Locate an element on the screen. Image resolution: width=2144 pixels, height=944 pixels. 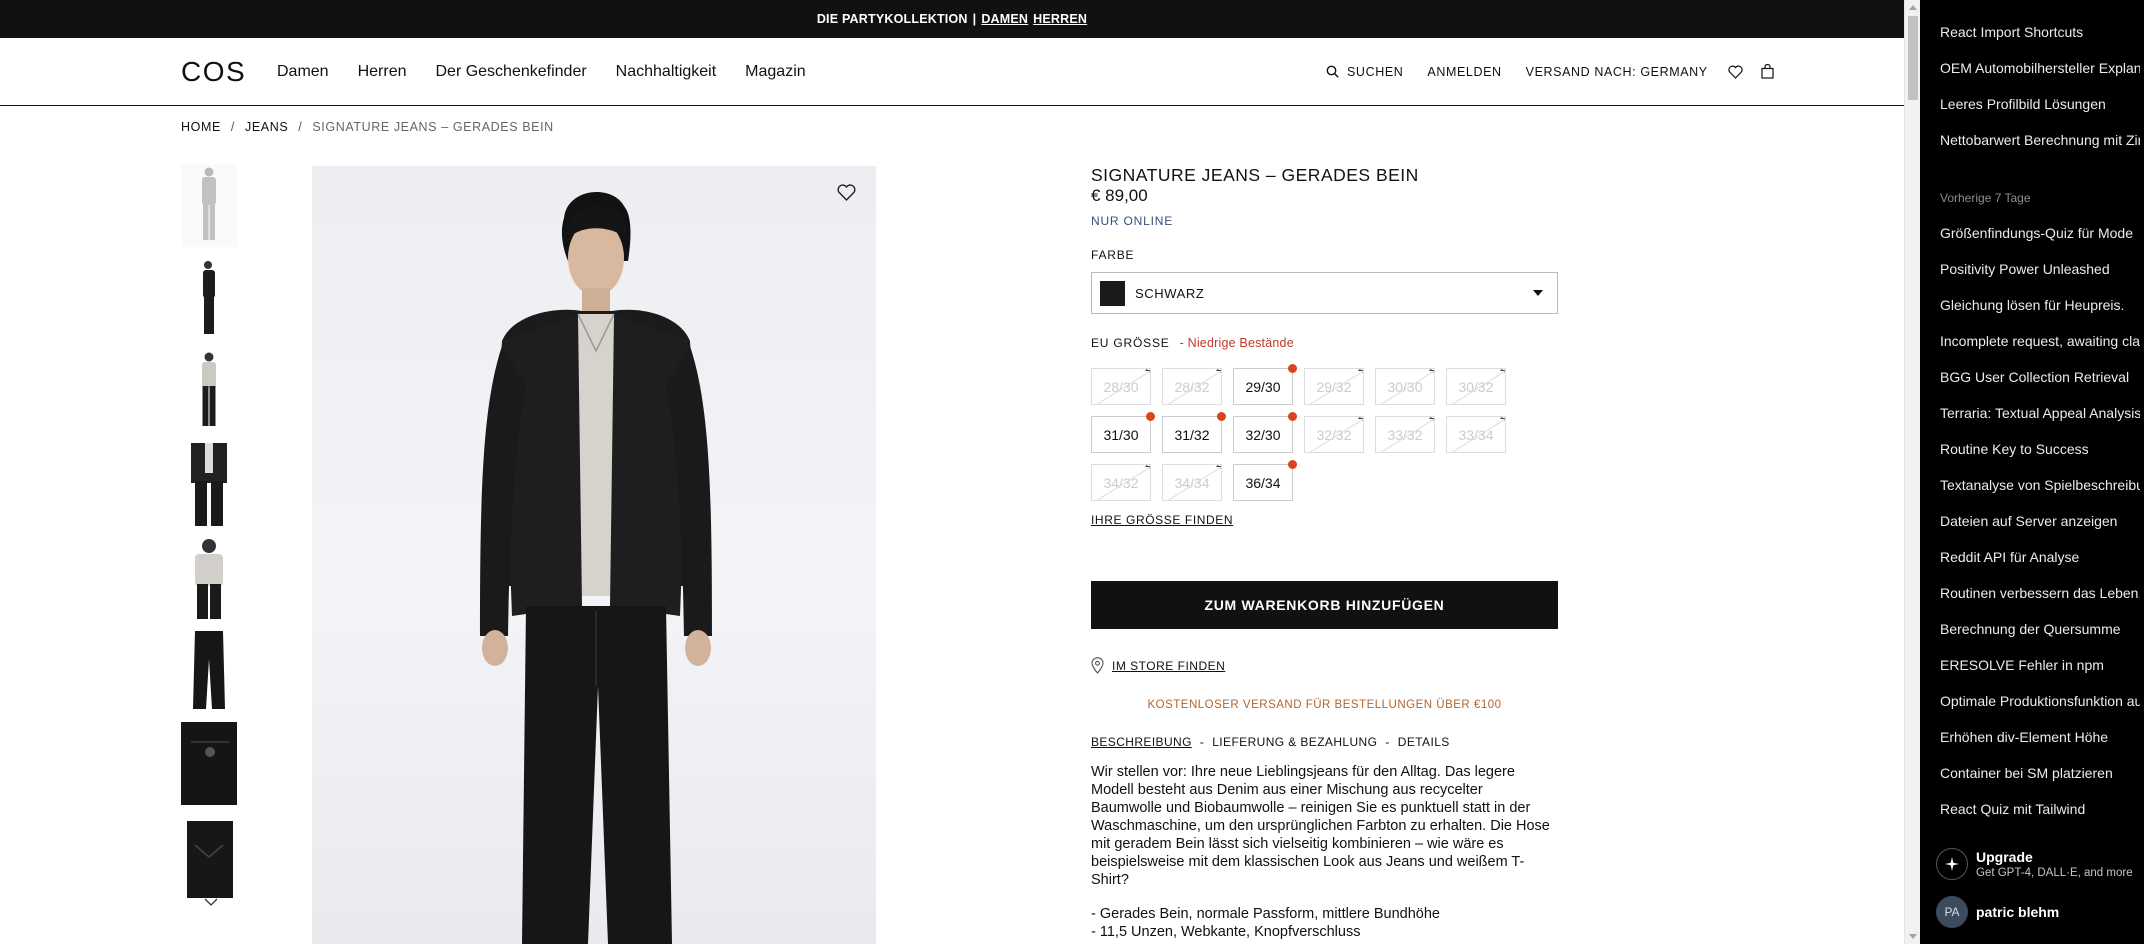
history-item: Optimale Produktionsfunktion auswählen is located at coordinates (2040, 701).